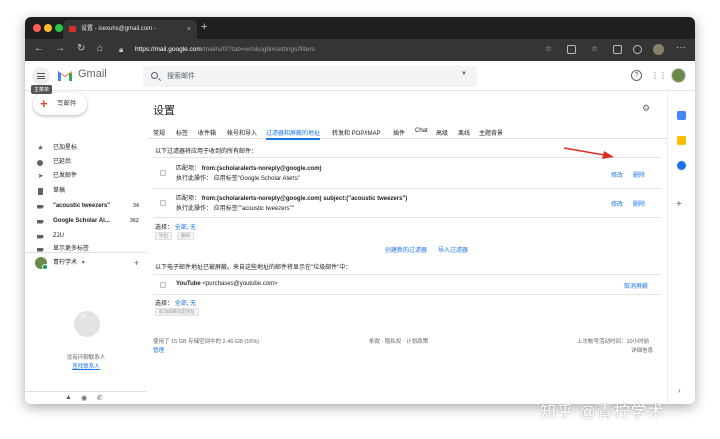  What do you see at coordinates (464, 74) in the screenshot?
I see `search-options-icon: ▼` at bounding box center [464, 74].